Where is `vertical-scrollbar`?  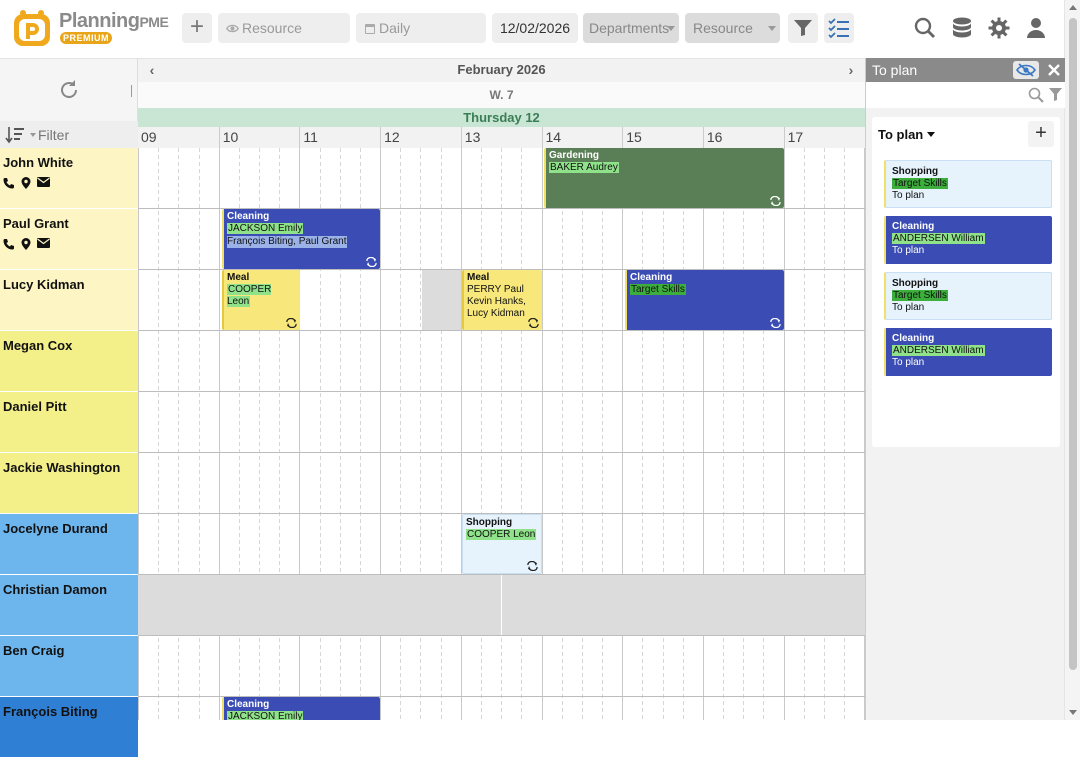 vertical-scrollbar is located at coordinates (1072, 360).